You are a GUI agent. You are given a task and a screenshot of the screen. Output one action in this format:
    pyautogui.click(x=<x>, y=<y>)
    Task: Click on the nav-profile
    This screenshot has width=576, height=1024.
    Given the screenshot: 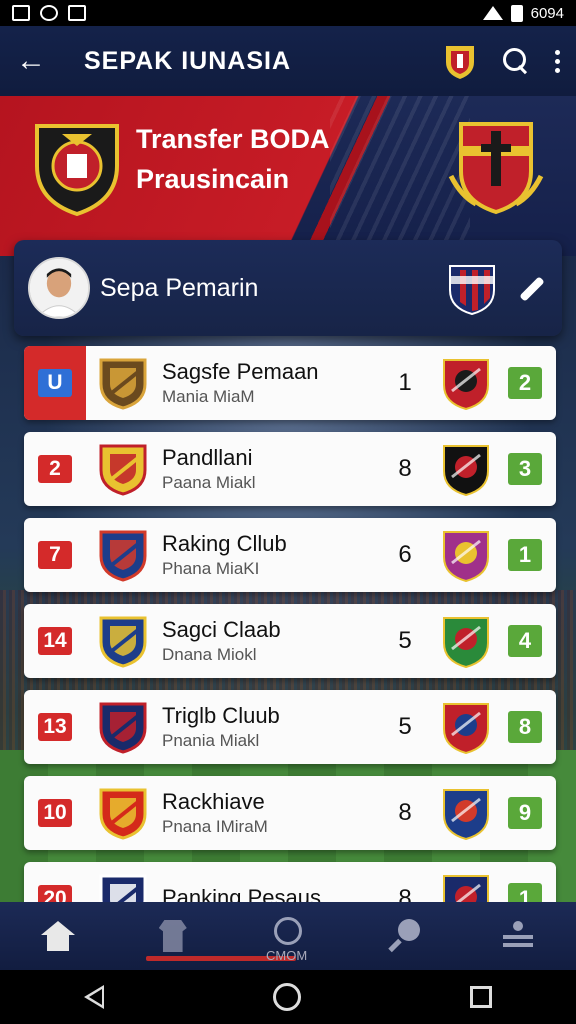 What is the action you would take?
    pyautogui.click(x=518, y=936)
    